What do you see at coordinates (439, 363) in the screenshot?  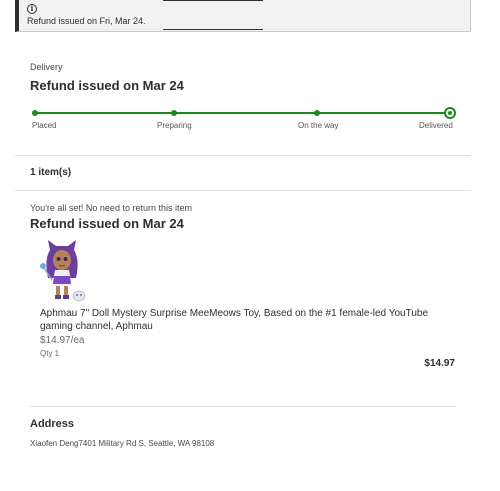 I see `product-total-price: $14.97` at bounding box center [439, 363].